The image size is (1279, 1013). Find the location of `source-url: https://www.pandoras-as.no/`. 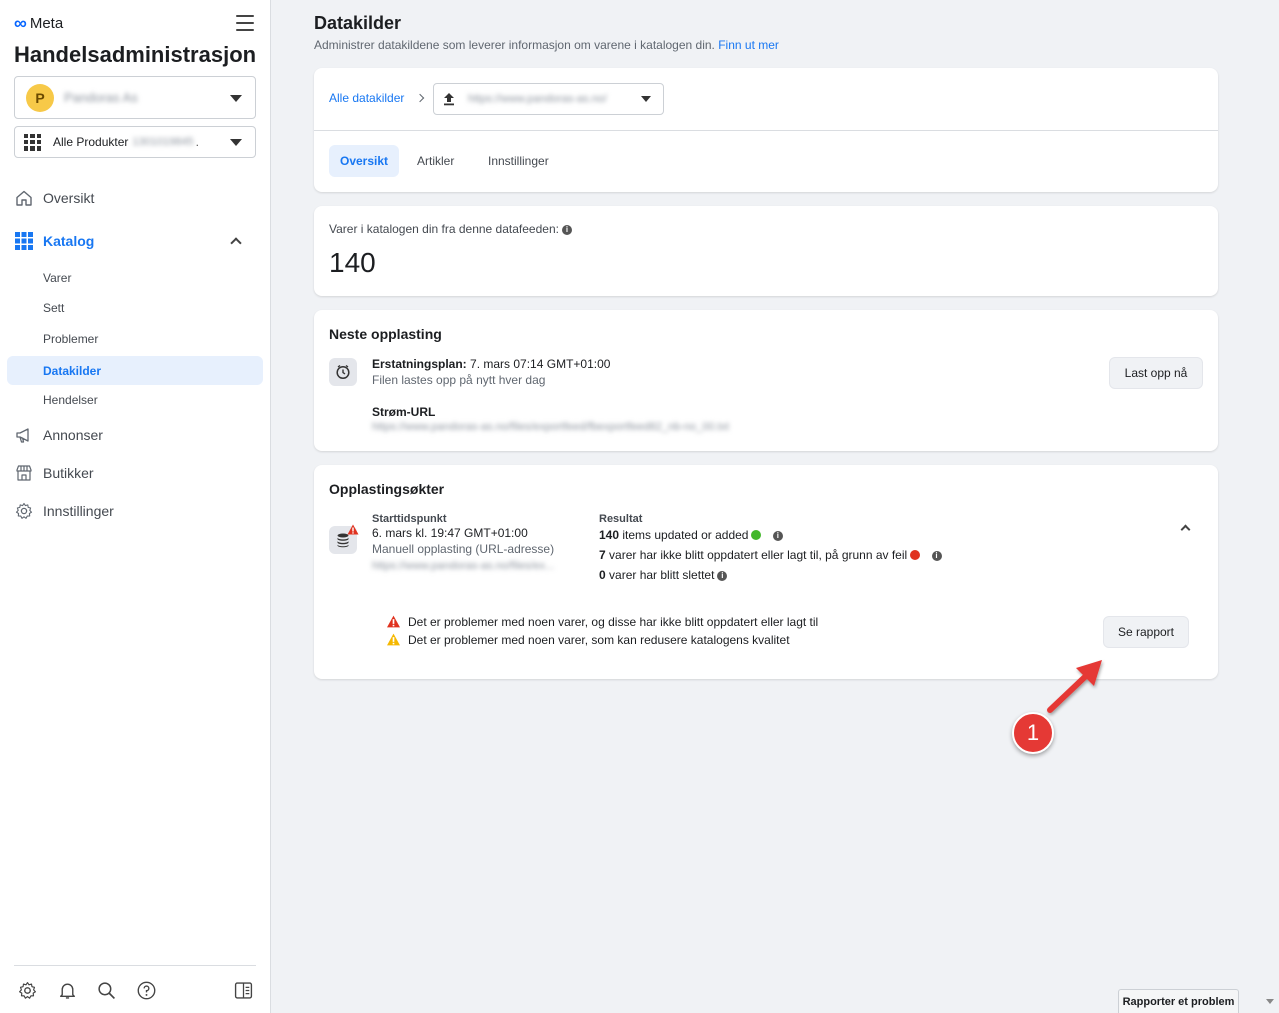

source-url: https://www.pandoras-as.no/ is located at coordinates (537, 99).